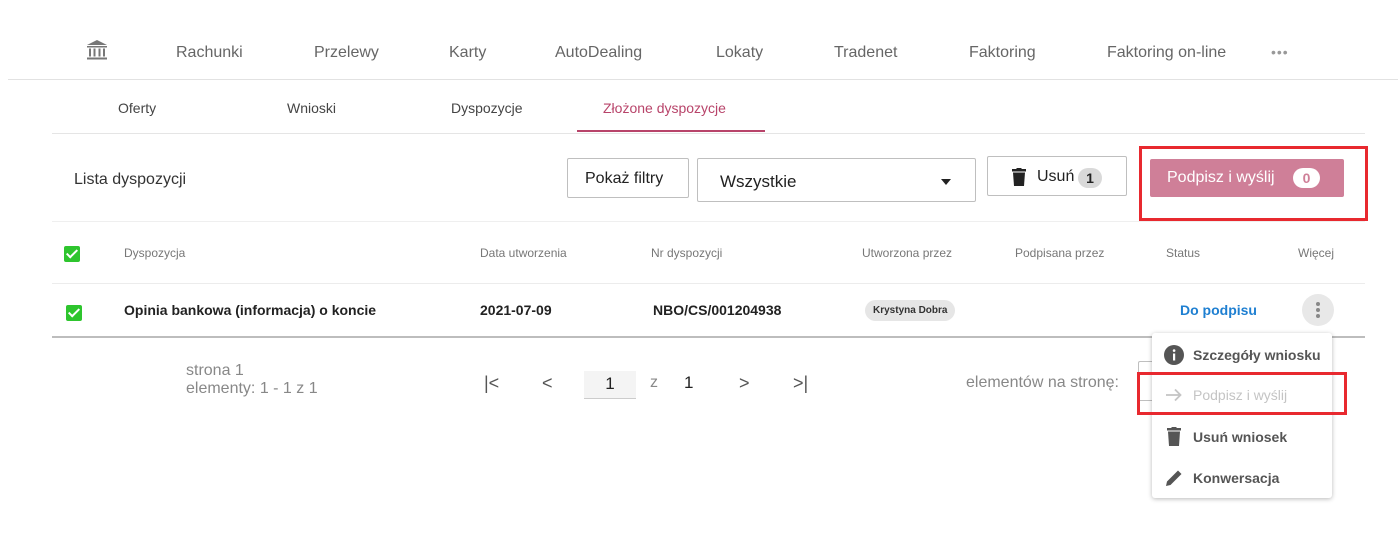 Image resolution: width=1398 pixels, height=557 pixels. I want to click on menu-item-conversation: Konwersacja, so click(1242, 478).